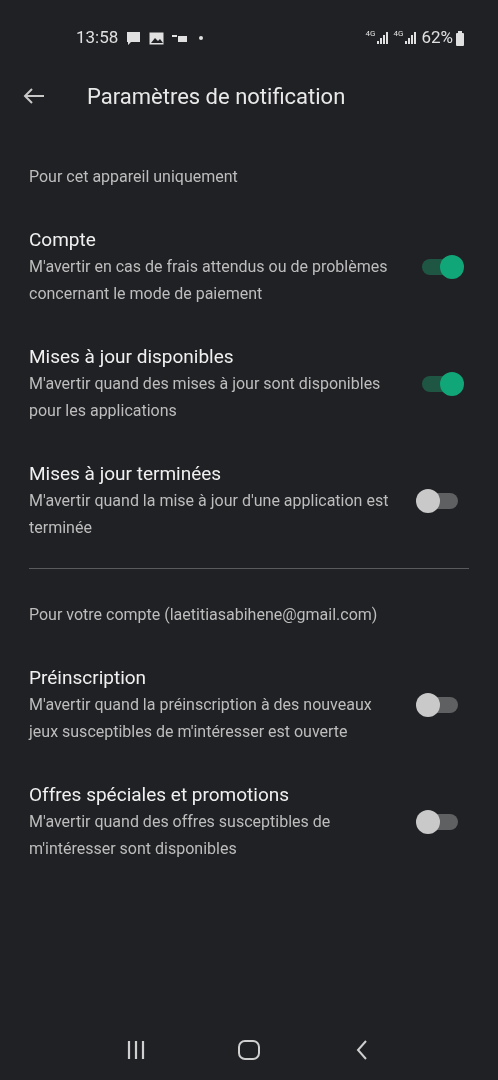 This screenshot has width=498, height=1080. Describe the element at coordinates (63, 240) in the screenshot. I see `setting-title: Compte` at that location.